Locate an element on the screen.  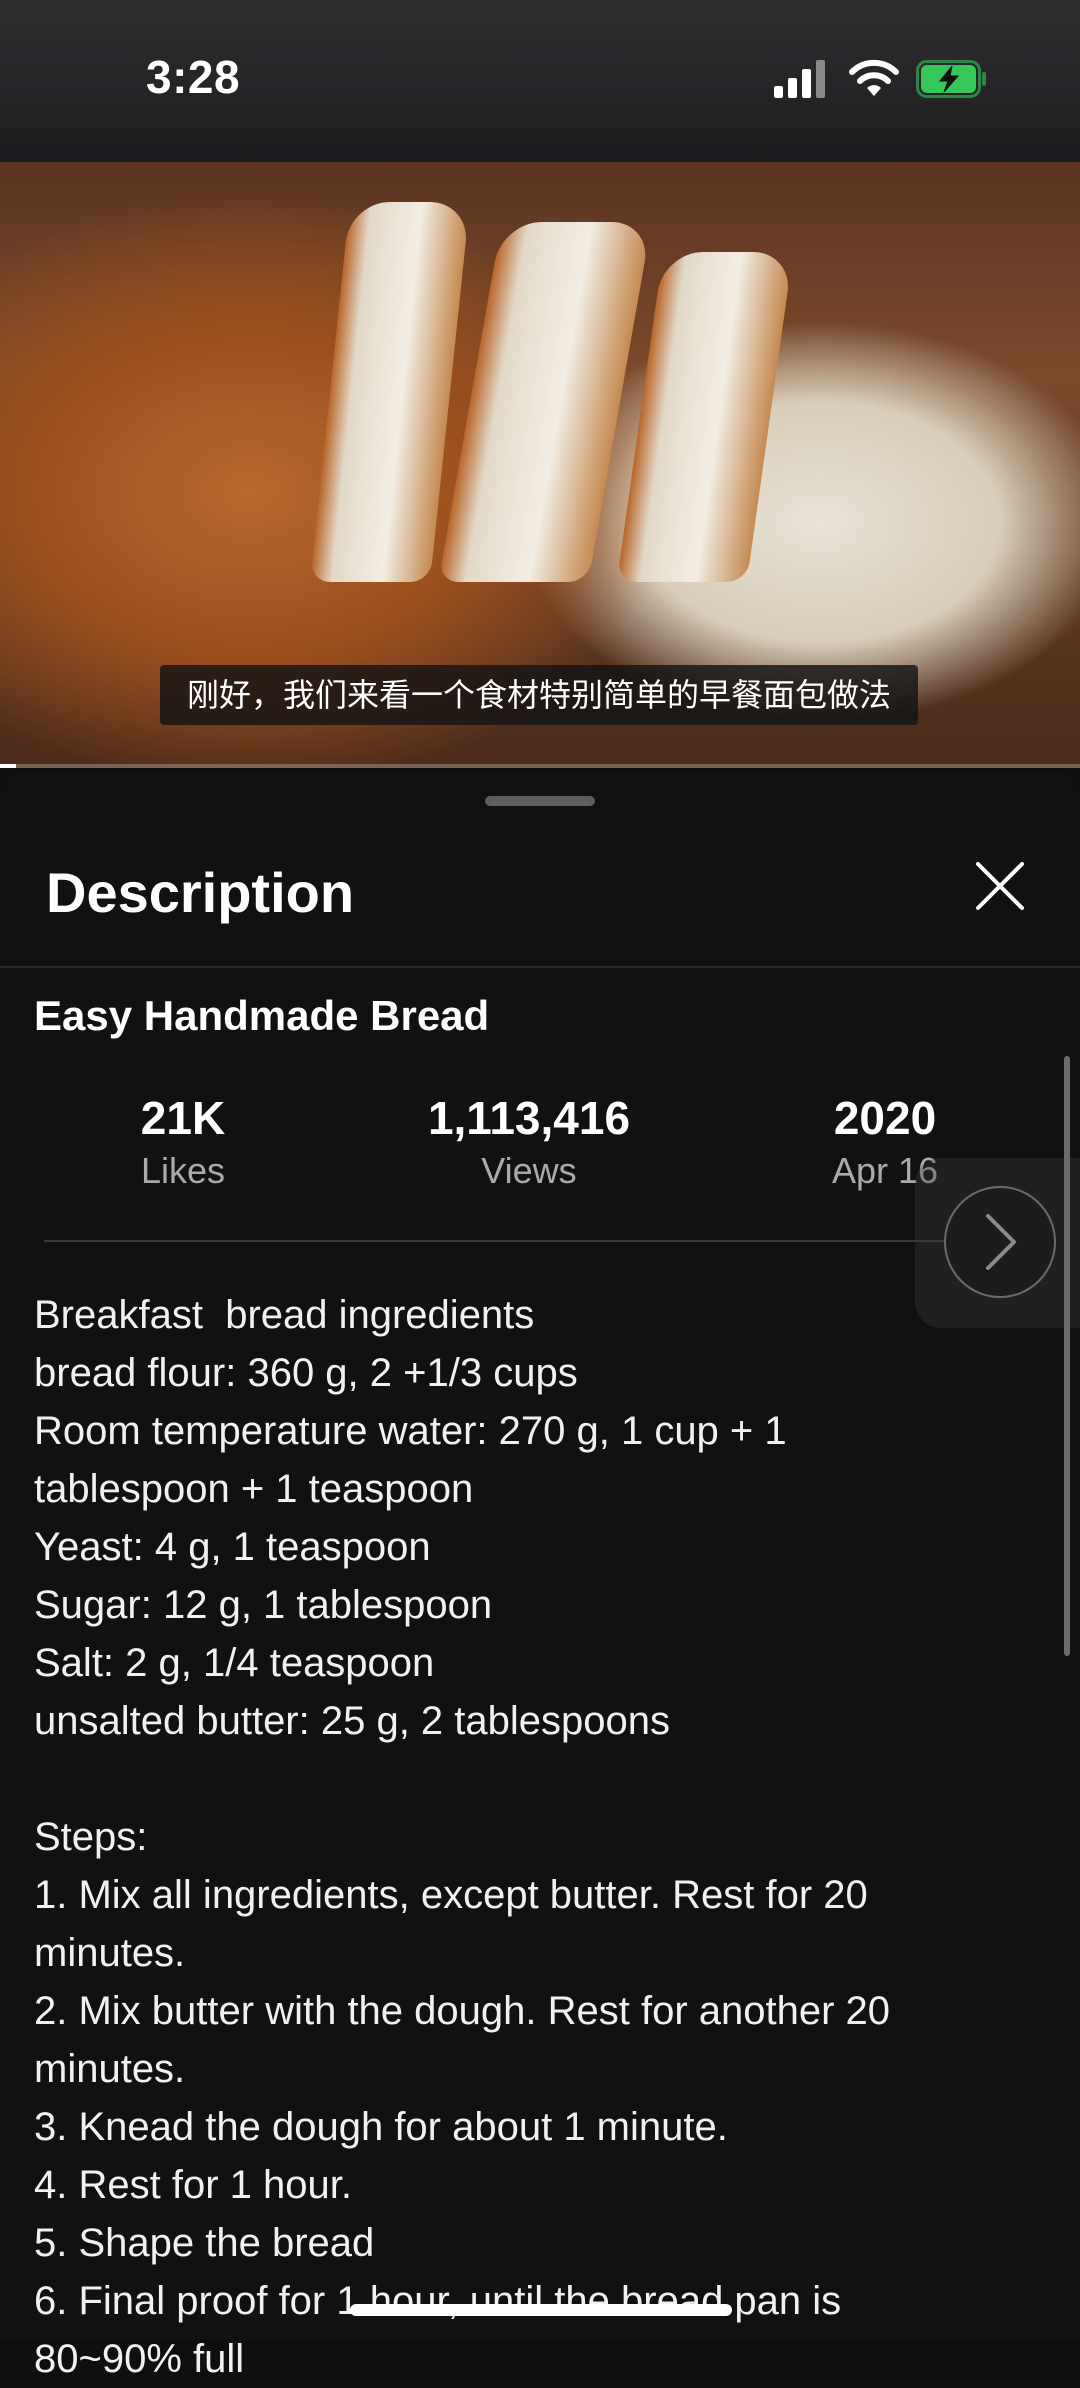
cellular-signal-icon is located at coordinates (799, 79).